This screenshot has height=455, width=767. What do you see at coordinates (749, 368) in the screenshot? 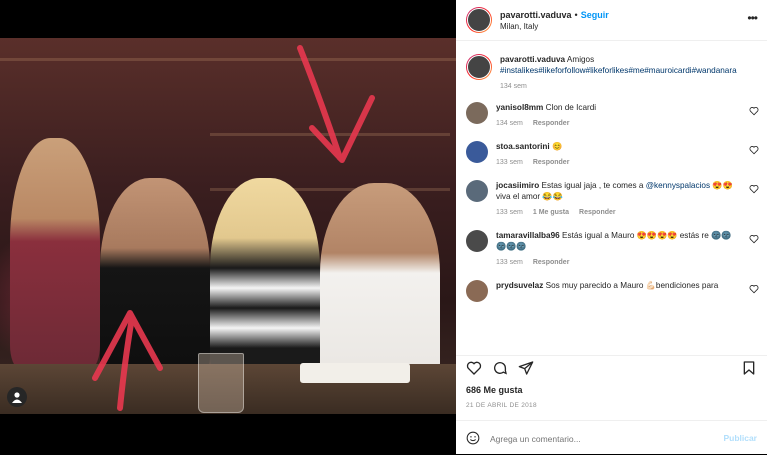
I see `save-bookmark-icon` at bounding box center [749, 368].